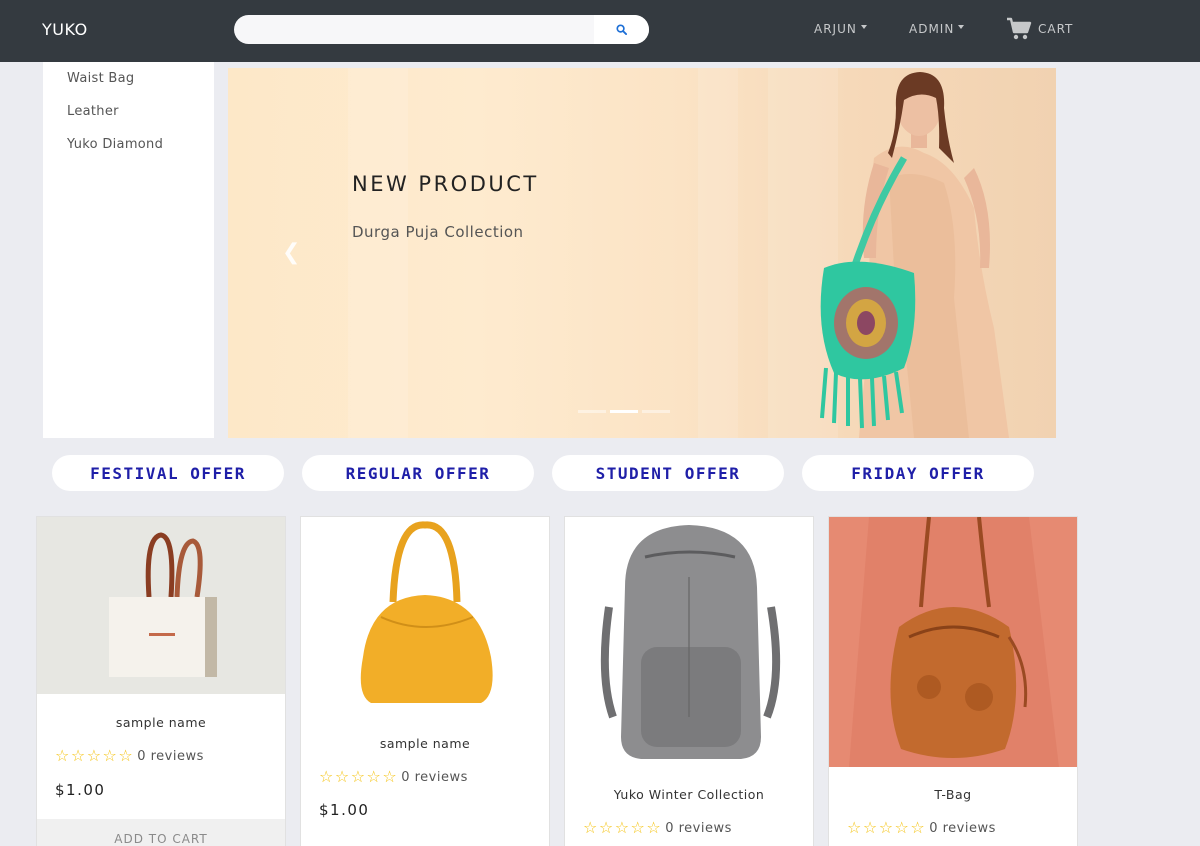  I want to click on friday-offer-button: FRIDAY OFFER, so click(918, 473).